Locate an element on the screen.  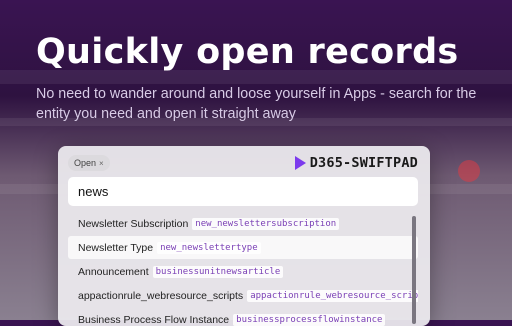
result-logical-name: new_newslettersubscription is located at coordinates (266, 223).